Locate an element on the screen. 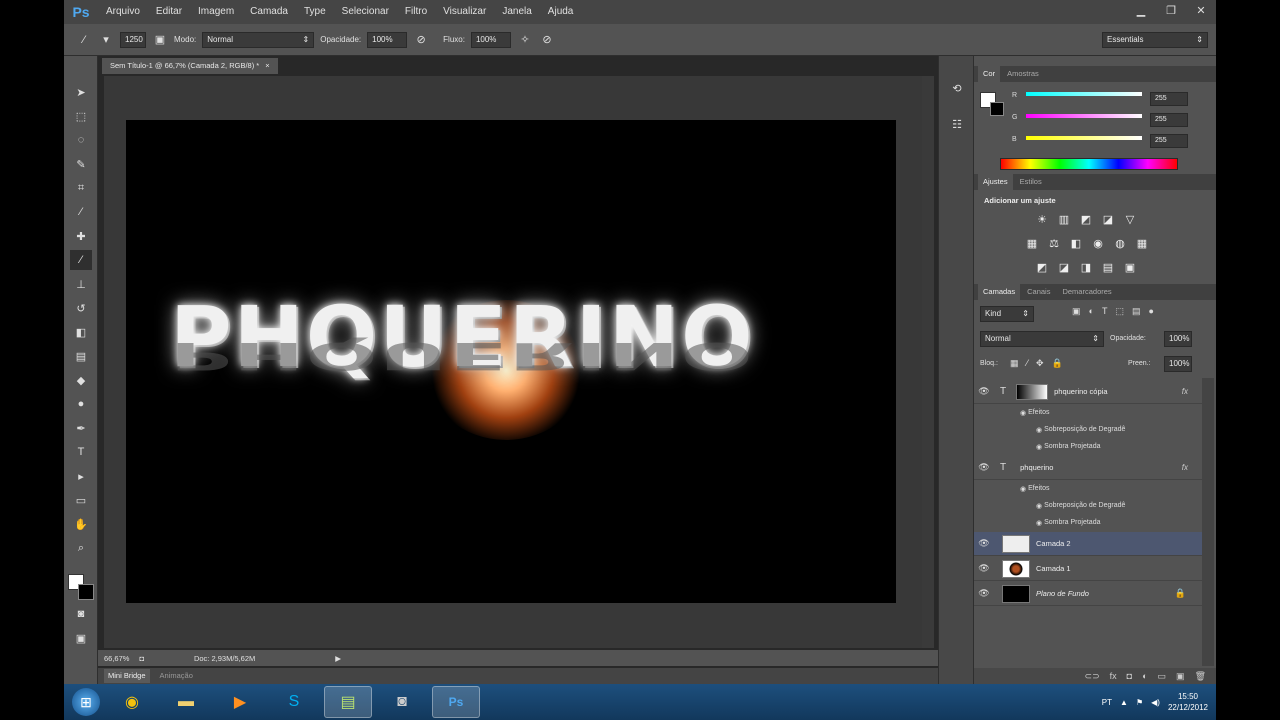 The height and width of the screenshot is (720, 1280). crop-tool-icon: ⌗ is located at coordinates (81, 188).